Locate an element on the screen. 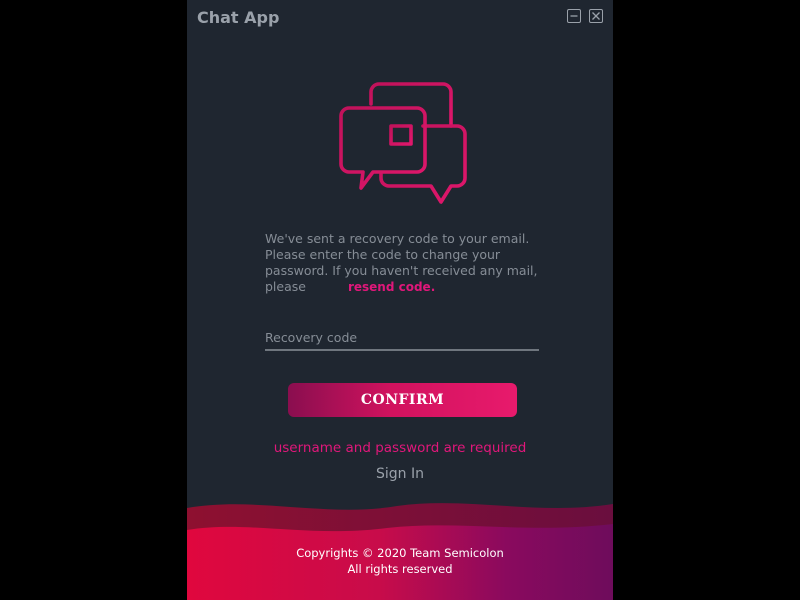 The width and height of the screenshot is (800, 600). minimize-icon is located at coordinates (574, 16).